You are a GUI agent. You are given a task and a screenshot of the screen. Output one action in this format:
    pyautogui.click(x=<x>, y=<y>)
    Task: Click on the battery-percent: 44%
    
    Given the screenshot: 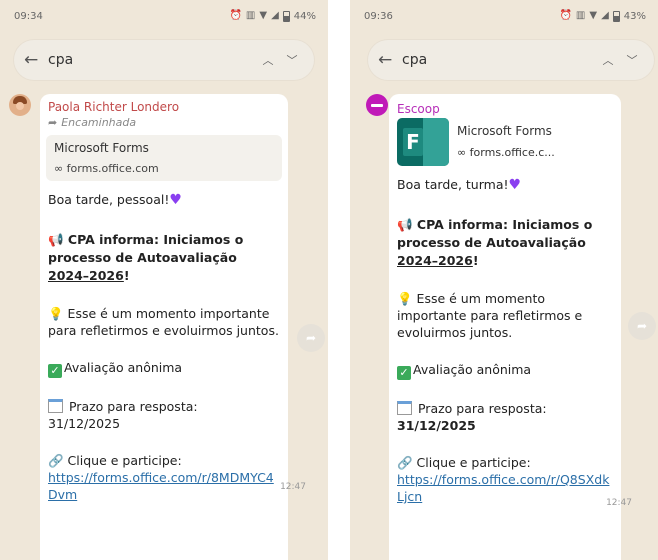 What is the action you would take?
    pyautogui.click(x=304, y=16)
    